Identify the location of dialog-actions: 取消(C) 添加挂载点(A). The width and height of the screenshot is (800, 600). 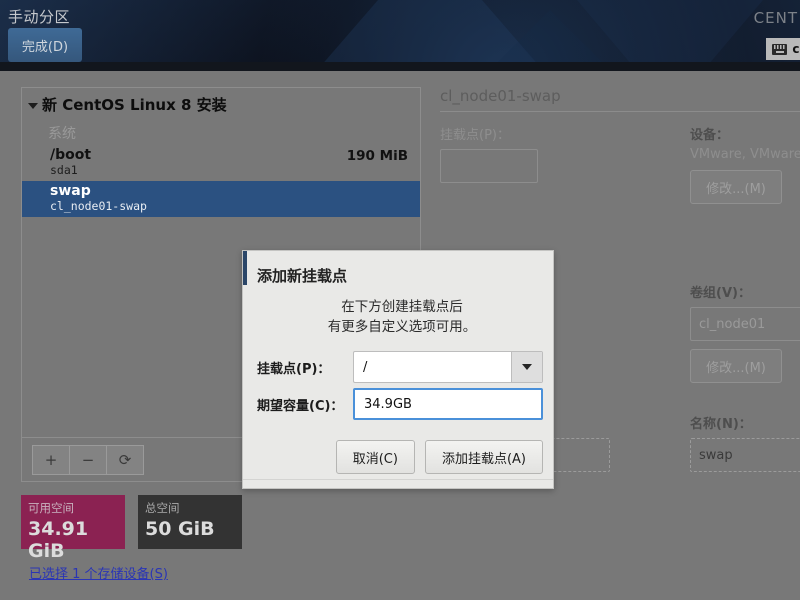
(439, 457).